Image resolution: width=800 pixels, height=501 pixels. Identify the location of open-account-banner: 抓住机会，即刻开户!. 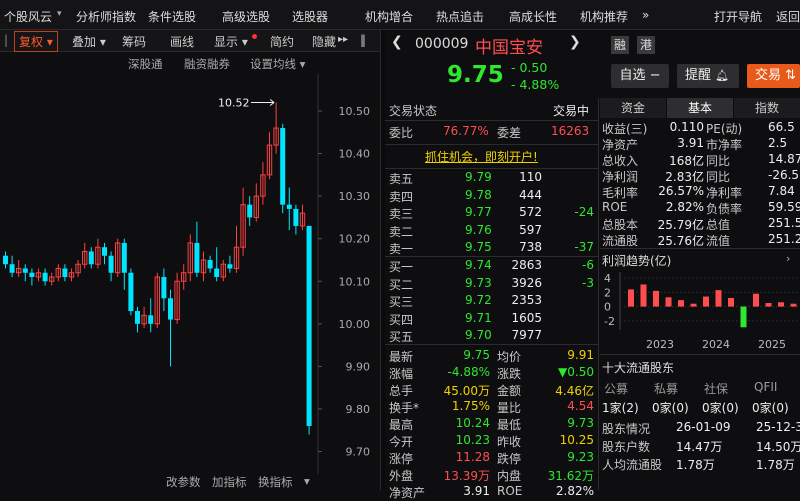
(481, 156).